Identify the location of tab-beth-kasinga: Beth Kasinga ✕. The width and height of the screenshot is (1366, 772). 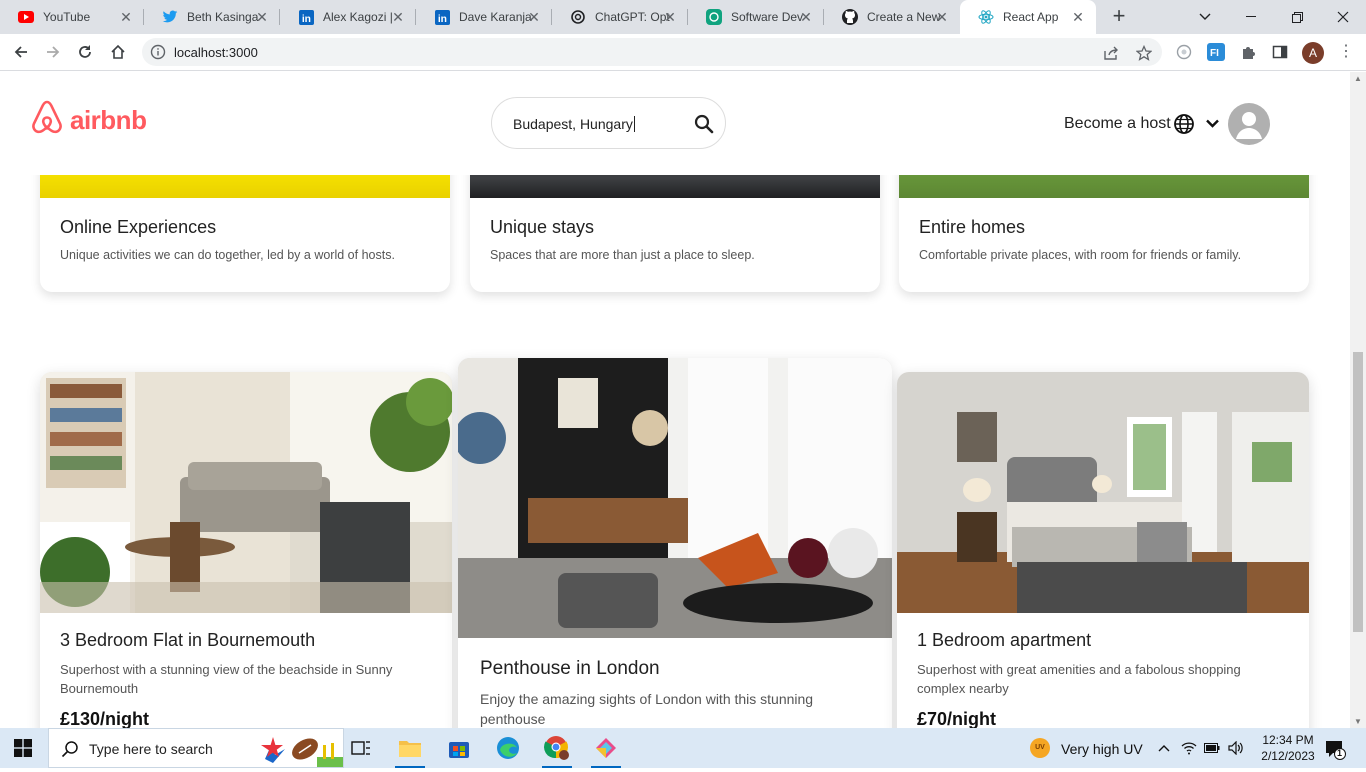
(212, 17).